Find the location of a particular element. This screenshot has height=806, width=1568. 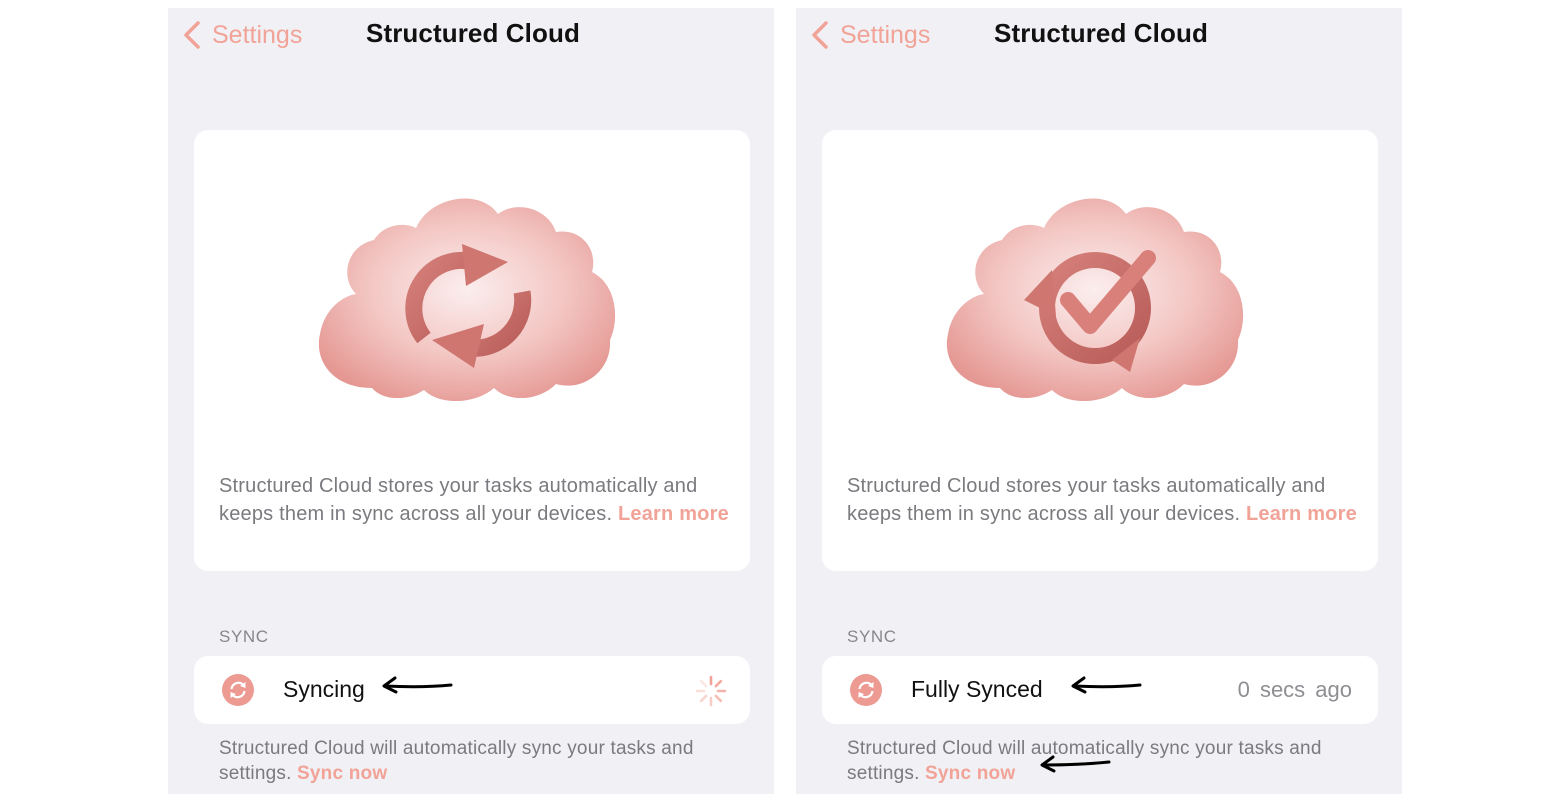

sync-status-label: Fully Synced is located at coordinates (977, 689).